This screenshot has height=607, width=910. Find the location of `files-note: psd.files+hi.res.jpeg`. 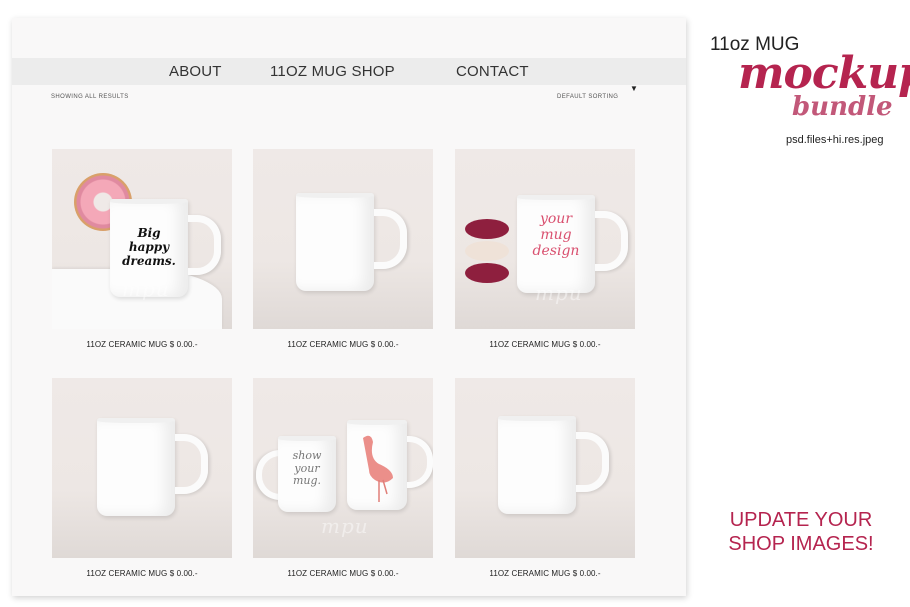

files-note: psd.files+hi.res.jpeg is located at coordinates (835, 140).